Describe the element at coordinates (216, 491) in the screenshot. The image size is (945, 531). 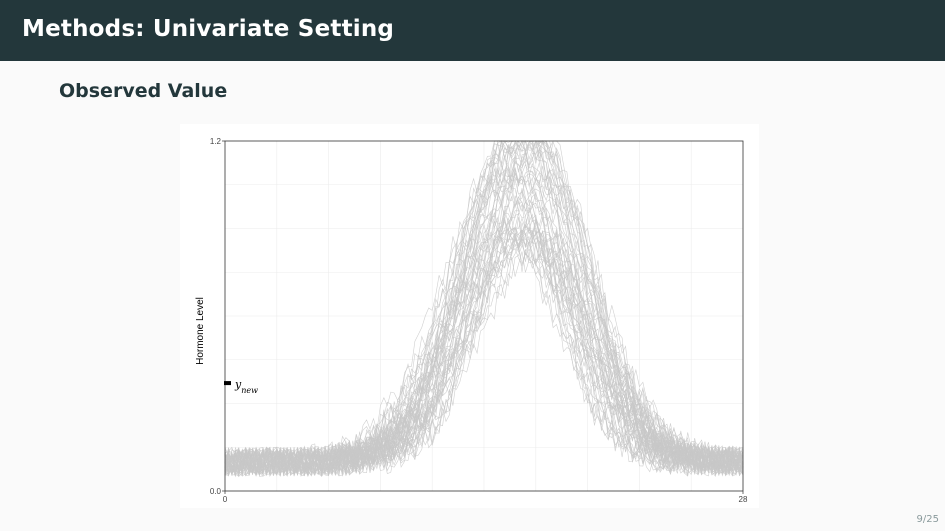
I see `y-tick-label: 0.0` at that location.